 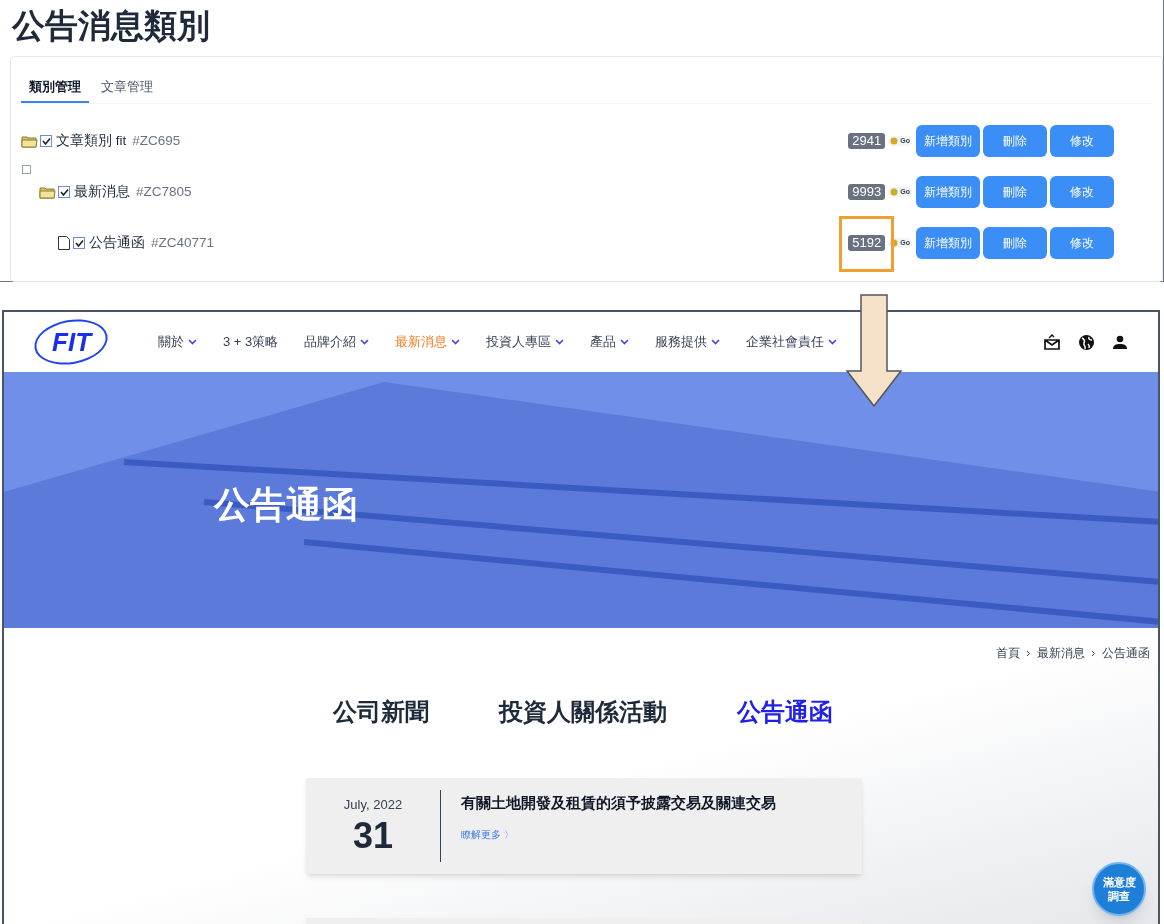 I want to click on survey-button: 滿意度調查, so click(x=1119, y=889).